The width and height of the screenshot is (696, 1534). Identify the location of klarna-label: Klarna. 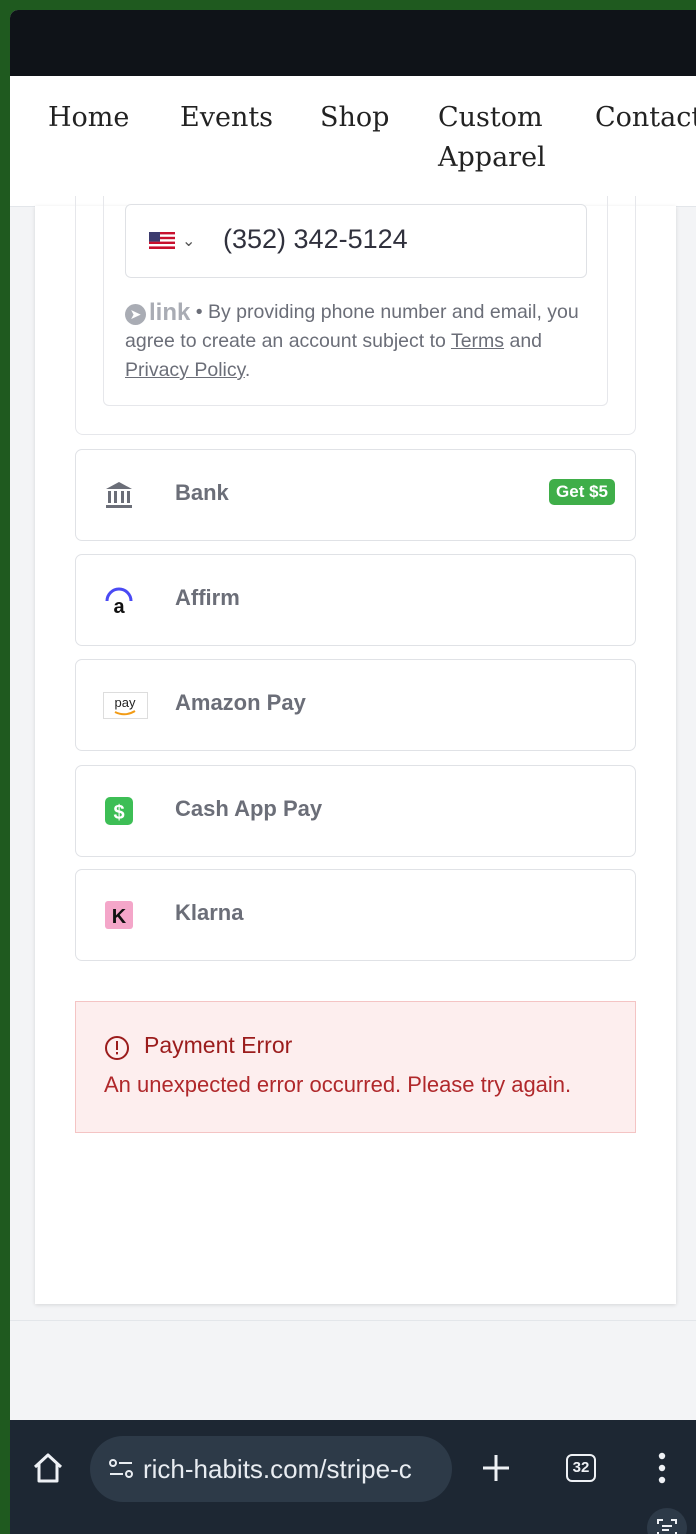
(209, 912).